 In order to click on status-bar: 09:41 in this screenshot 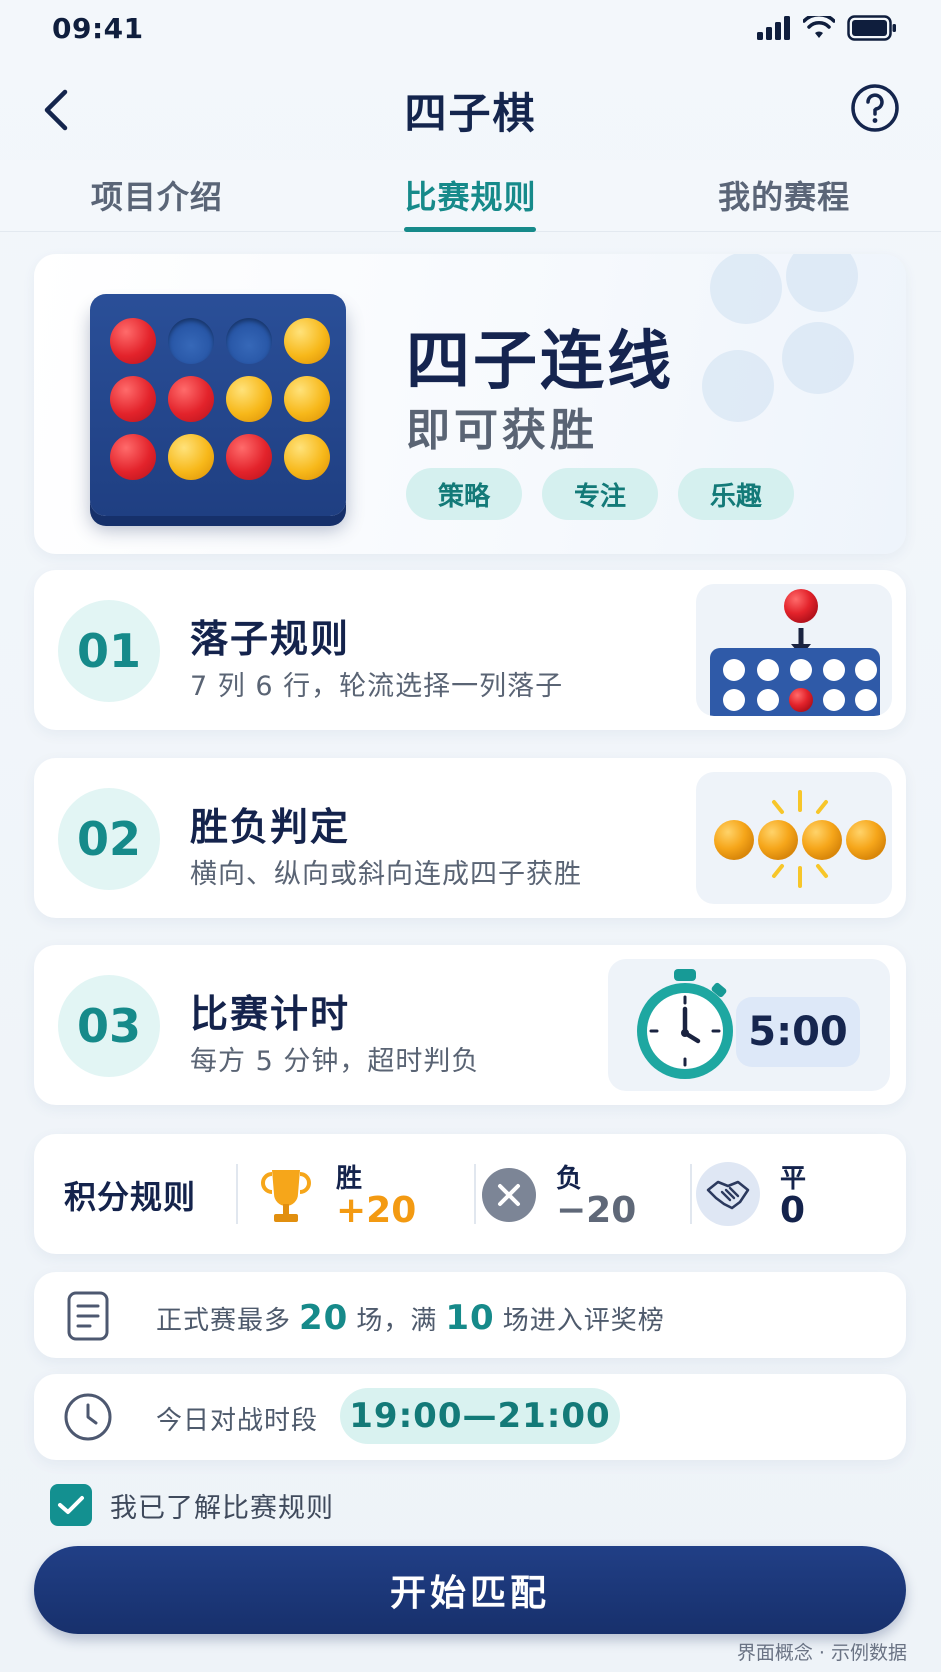, I will do `click(470, 28)`.